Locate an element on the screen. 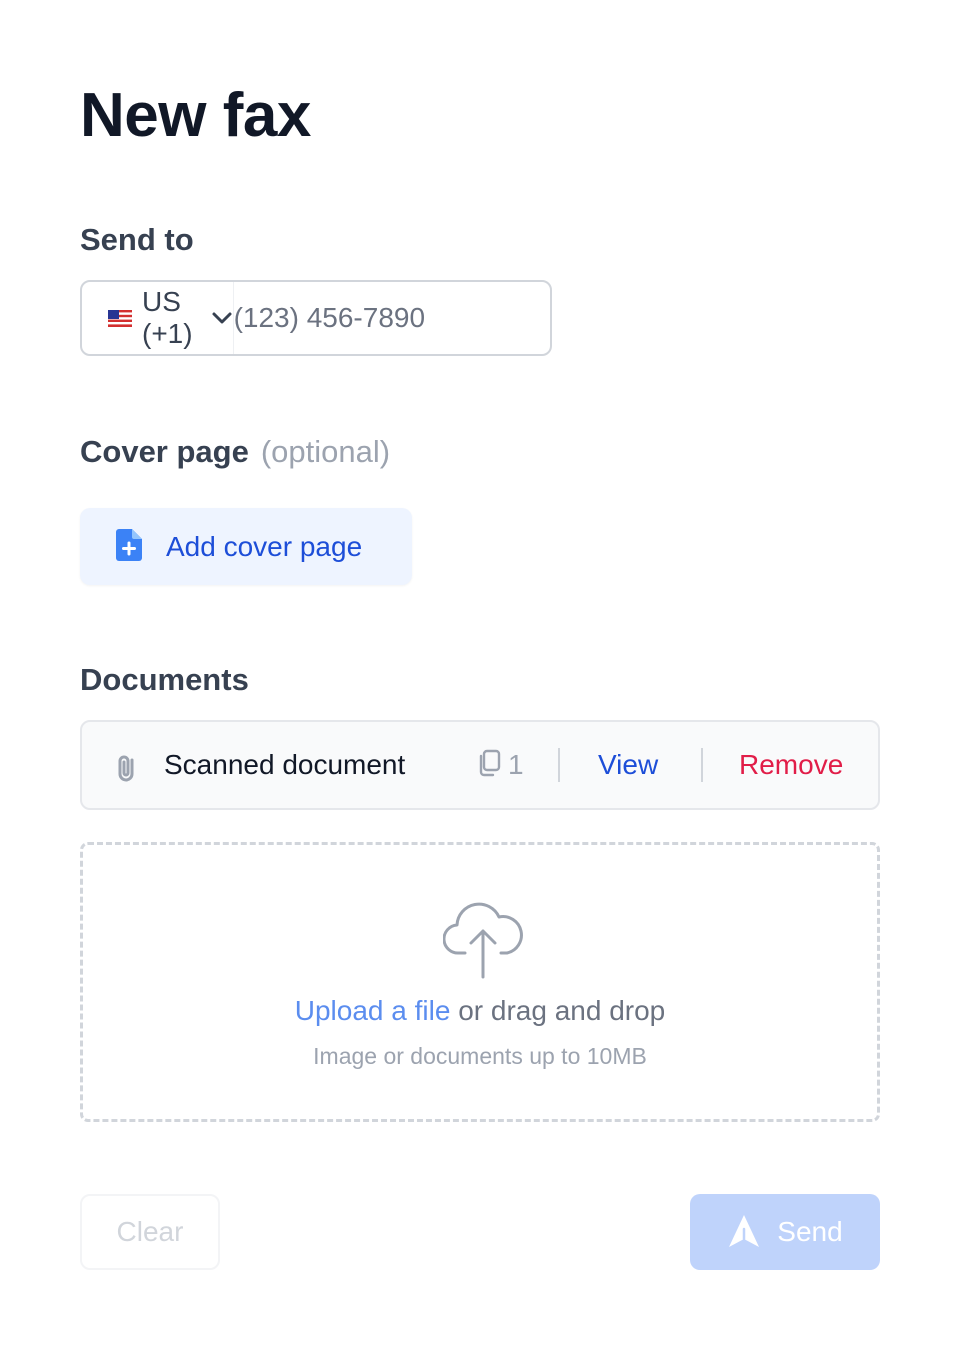 The width and height of the screenshot is (960, 1350). add-cover-page-label: Add cover page is located at coordinates (264, 546).